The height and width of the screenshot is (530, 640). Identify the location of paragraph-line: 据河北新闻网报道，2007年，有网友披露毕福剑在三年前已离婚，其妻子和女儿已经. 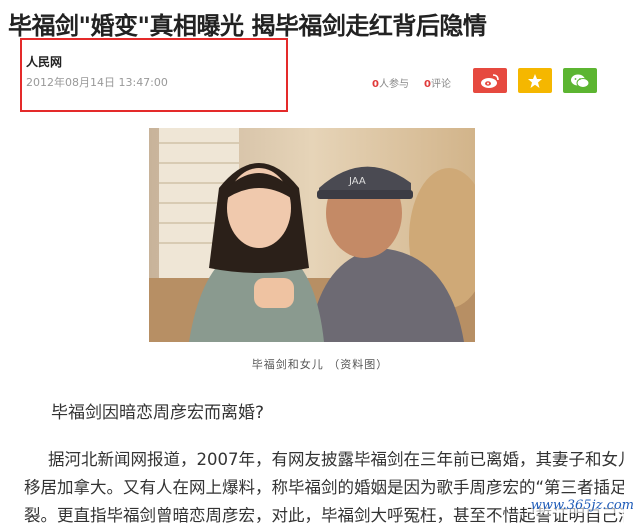
(336, 459).